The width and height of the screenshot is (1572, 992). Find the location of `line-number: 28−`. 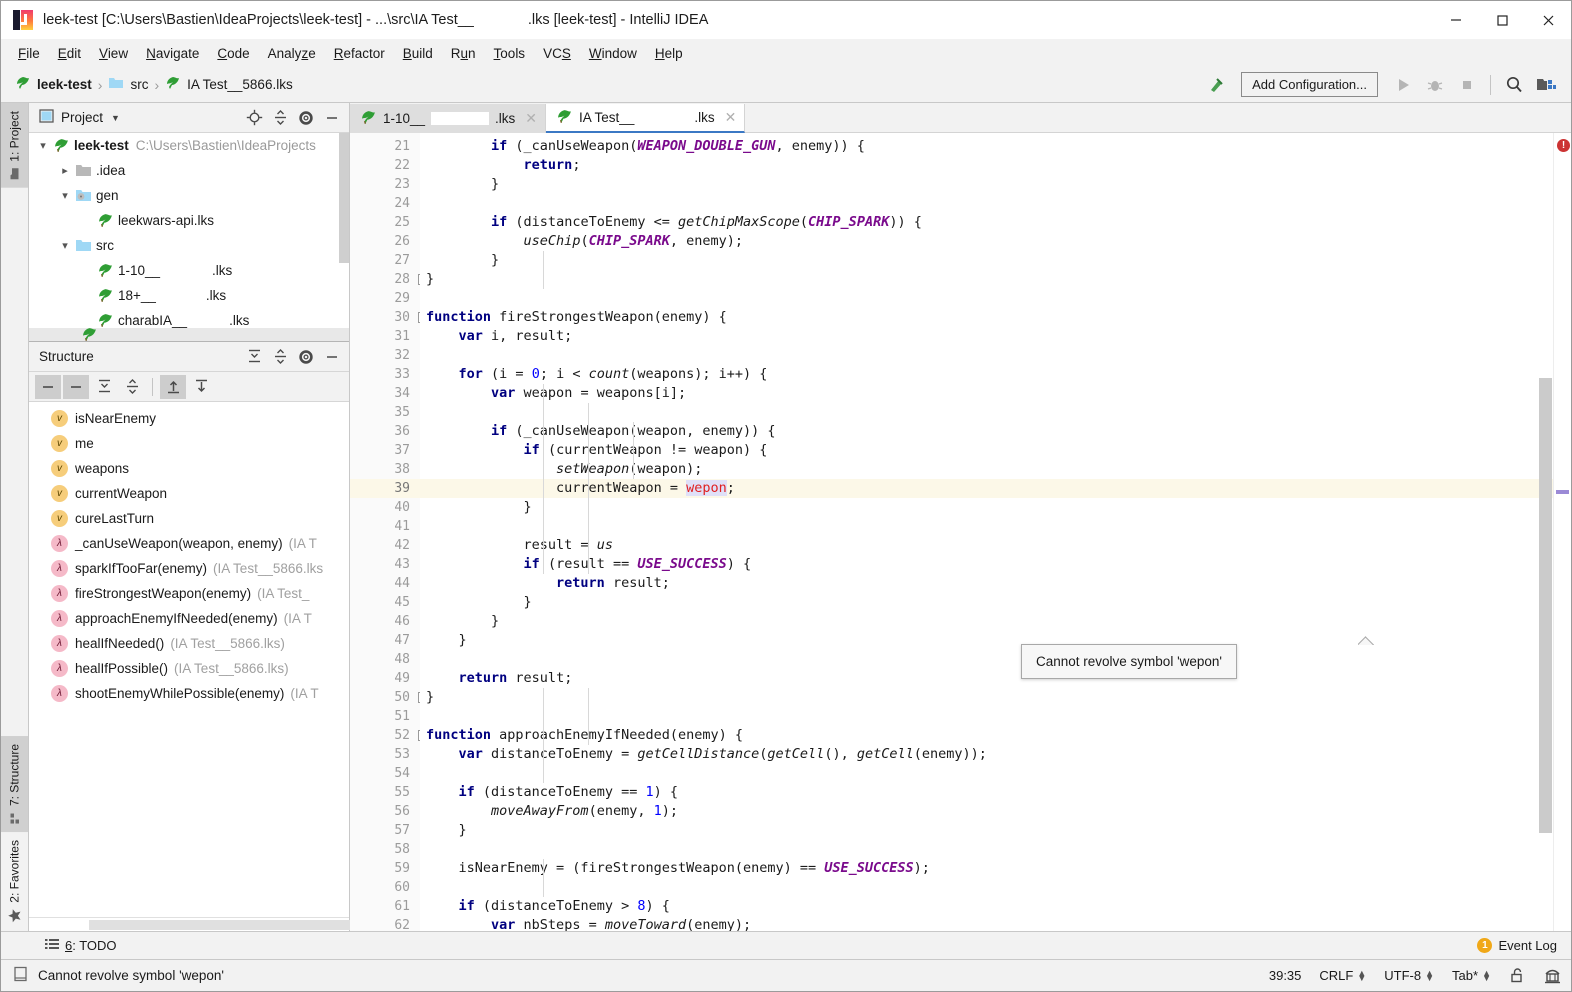

line-number: 28− is located at coordinates (389, 279).